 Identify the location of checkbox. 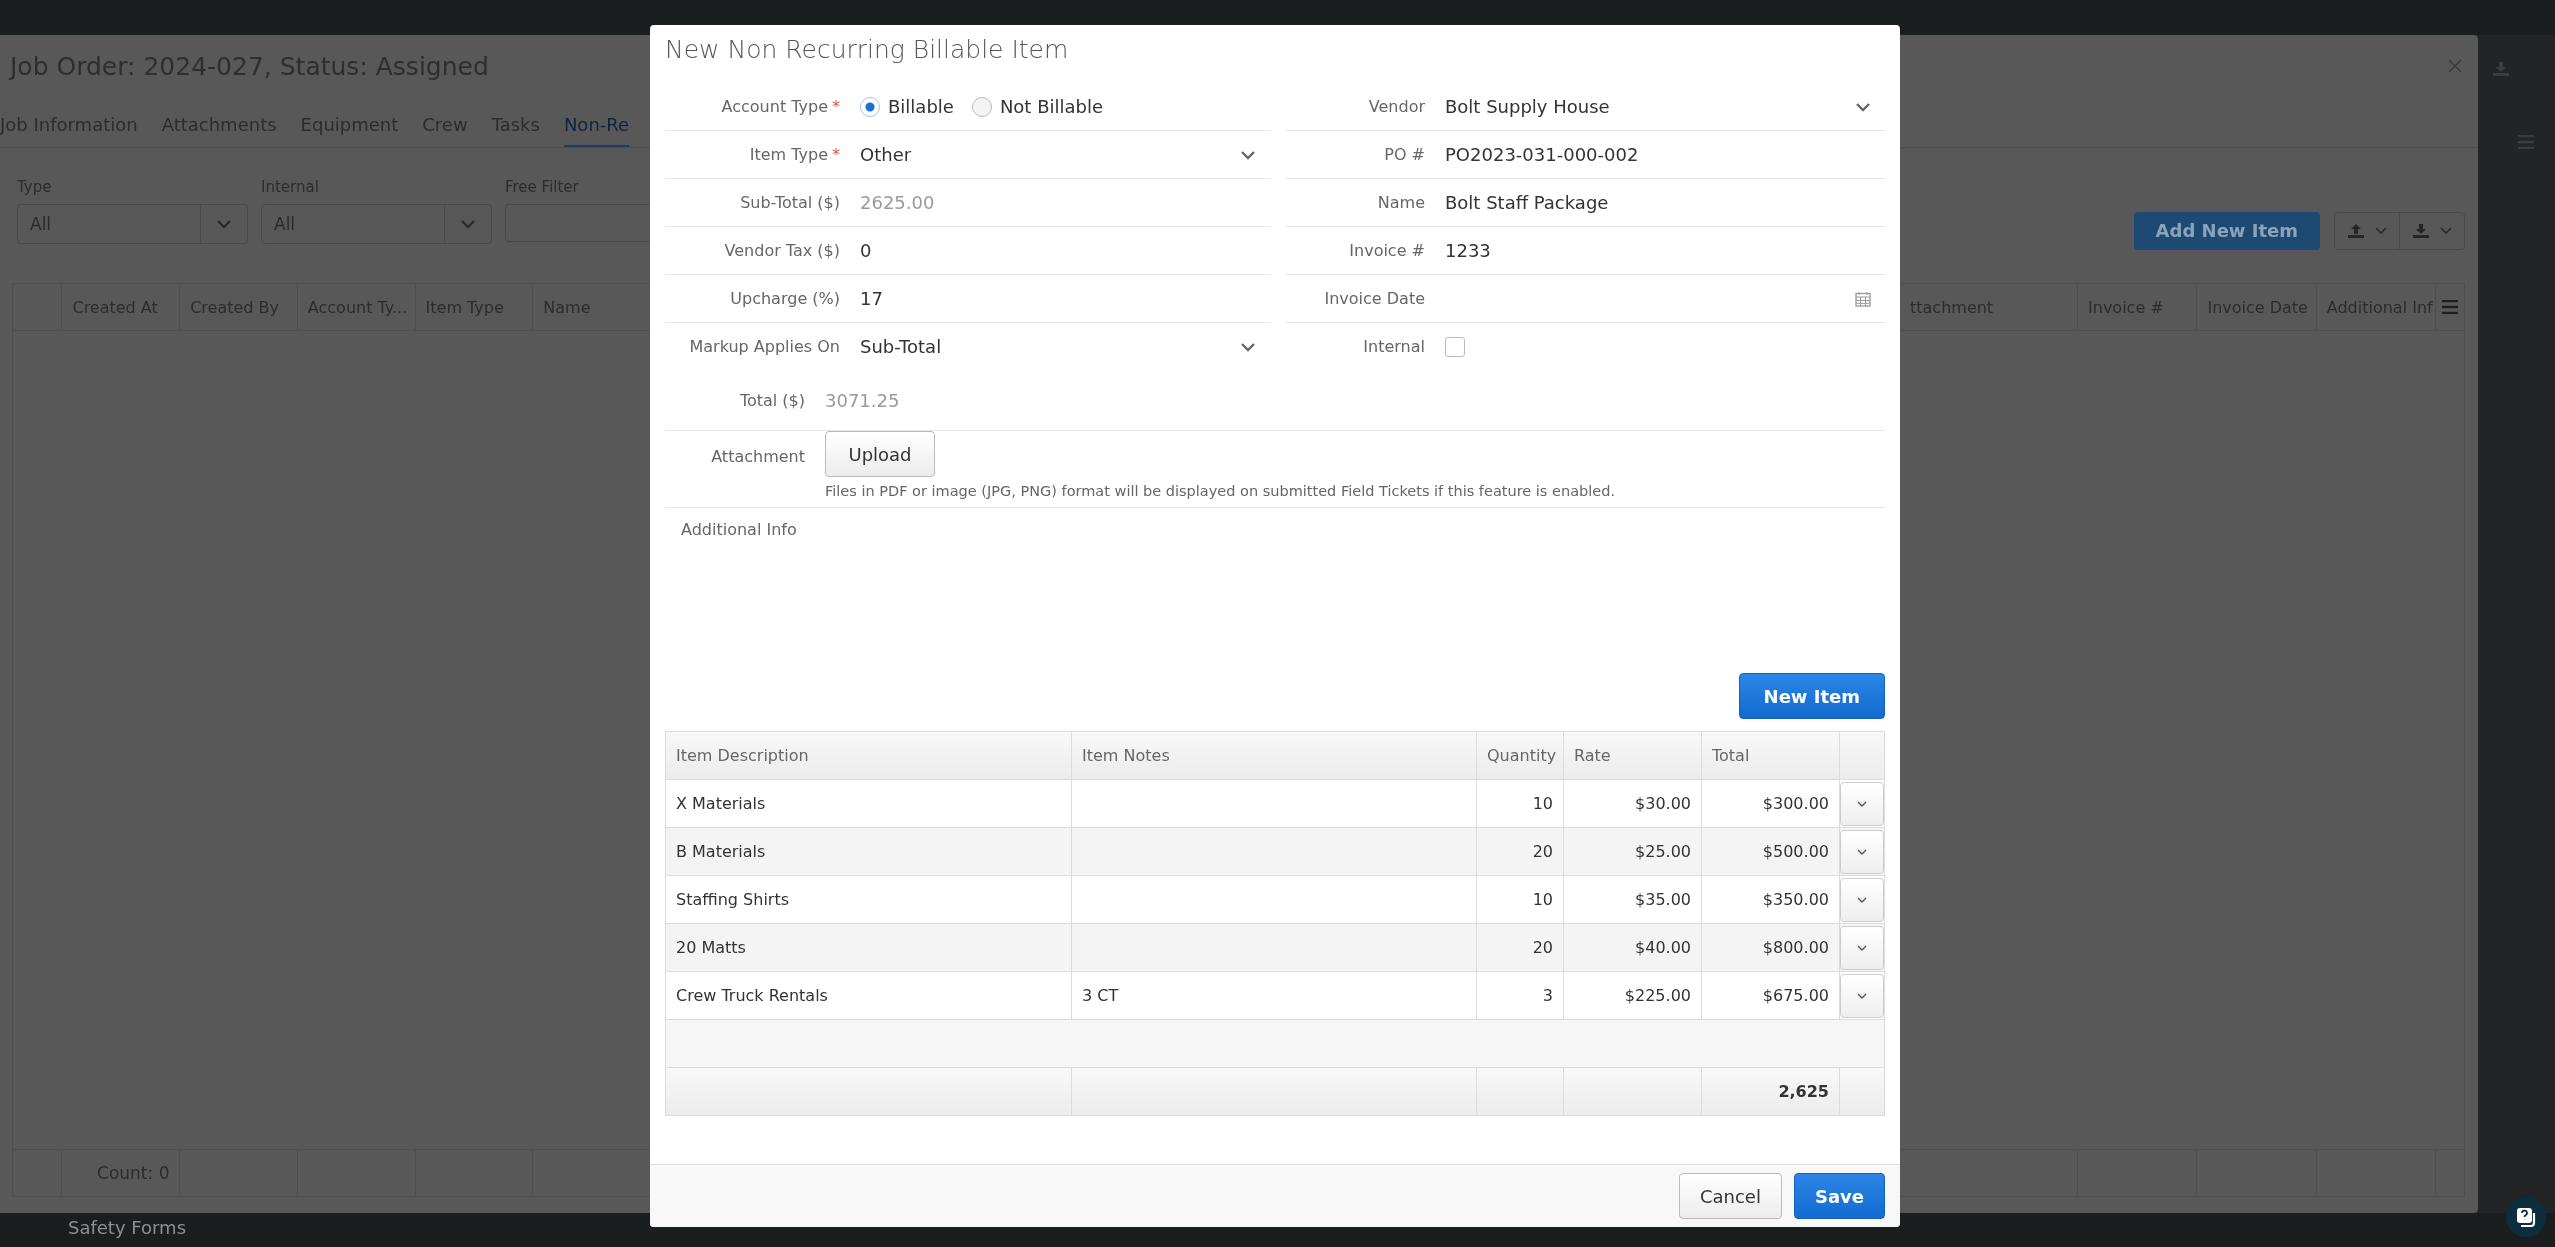
(1455, 346).